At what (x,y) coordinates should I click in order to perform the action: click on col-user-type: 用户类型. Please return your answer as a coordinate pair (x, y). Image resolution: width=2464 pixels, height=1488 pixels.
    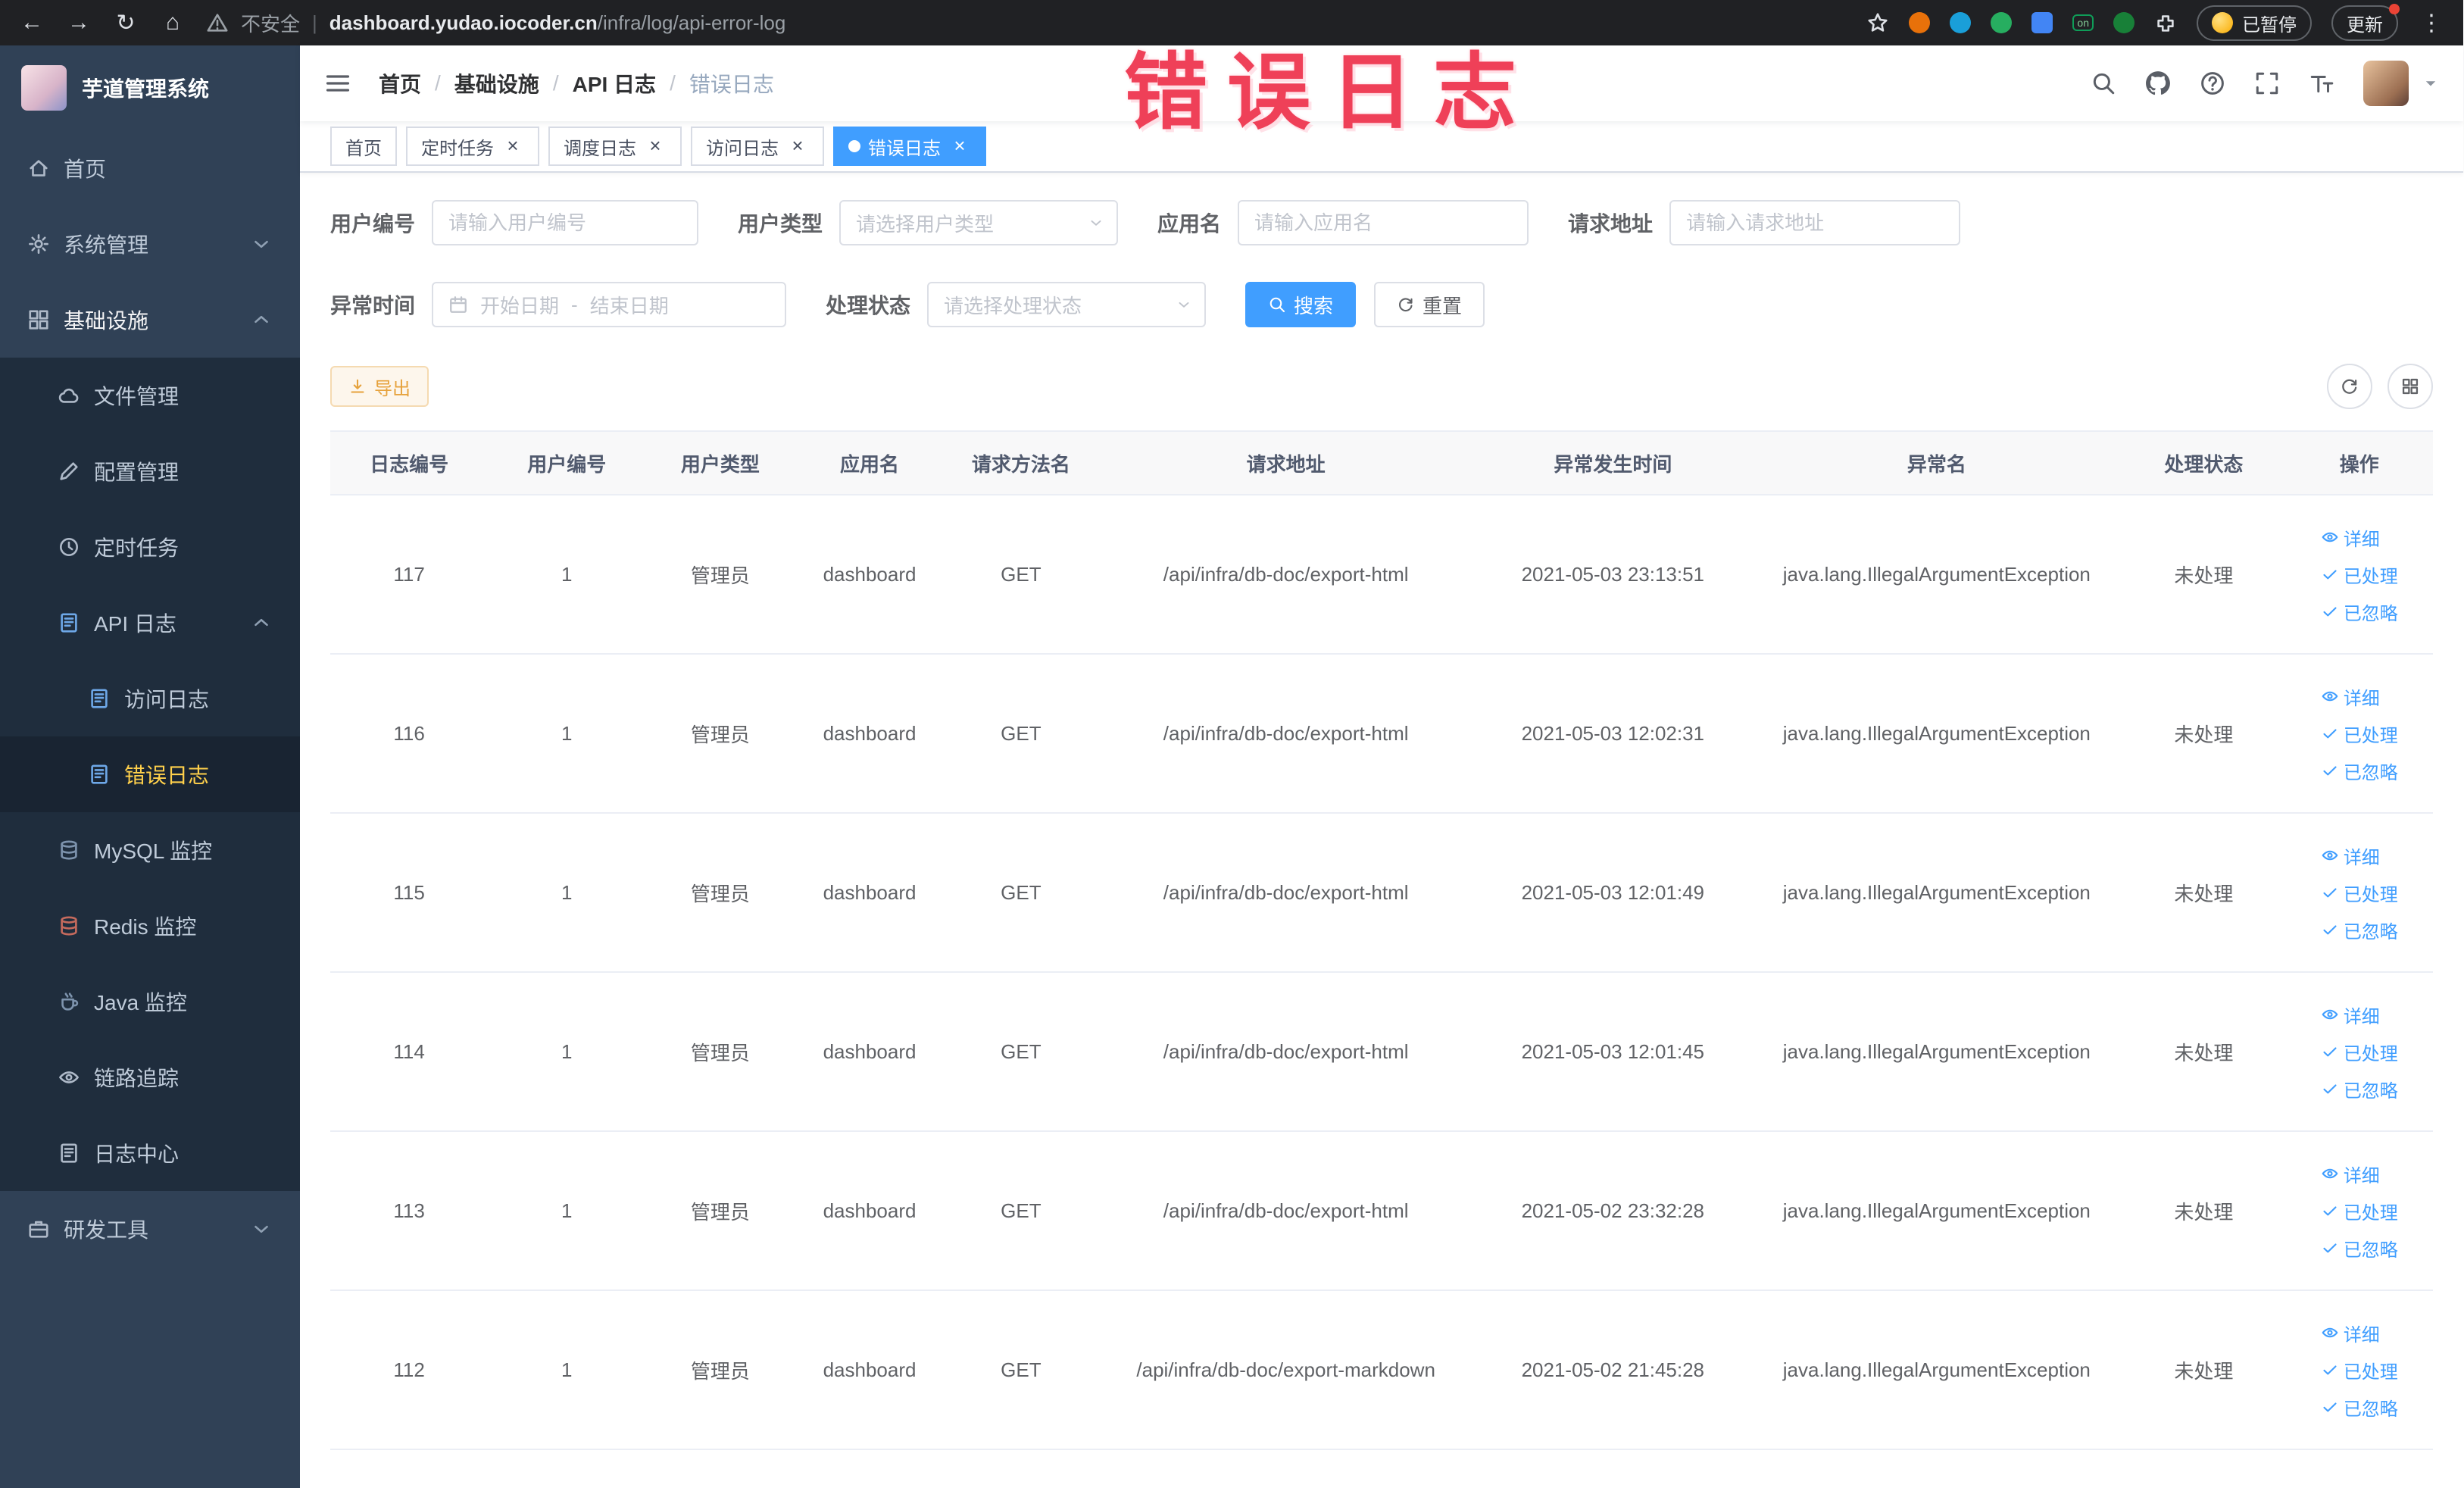
    Looking at the image, I should click on (720, 462).